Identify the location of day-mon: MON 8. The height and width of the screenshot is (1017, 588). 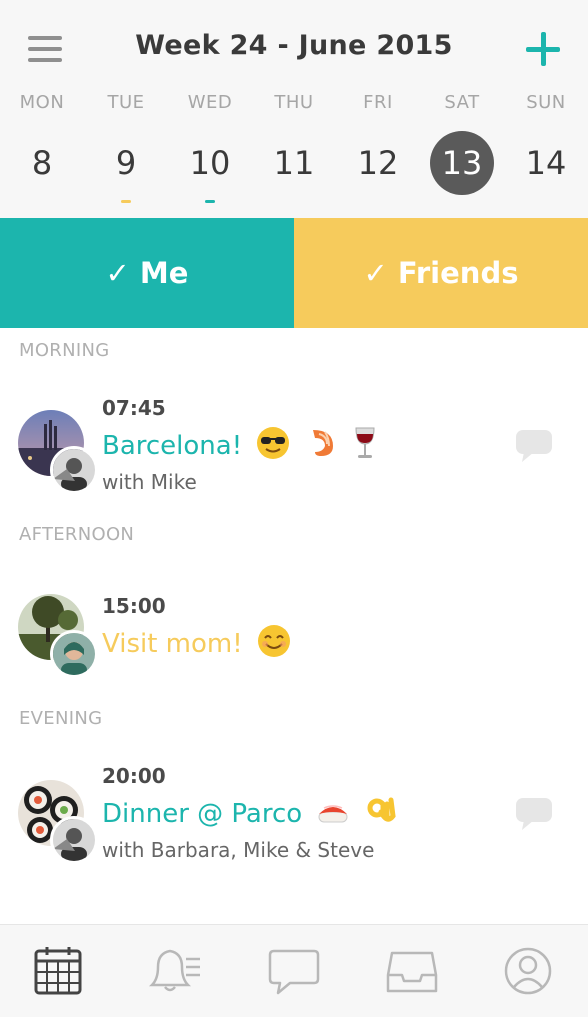
(42, 142).